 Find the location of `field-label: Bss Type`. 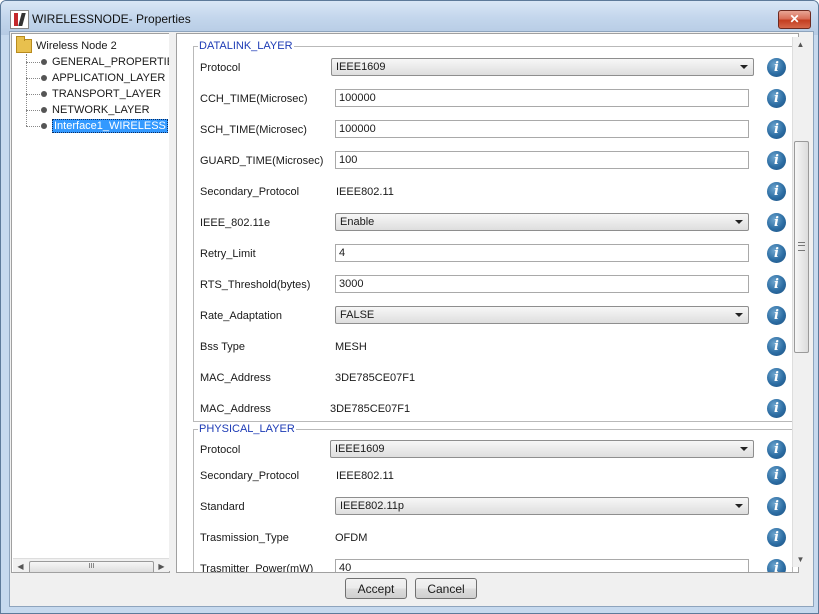

field-label: Bss Type is located at coordinates (223, 347).